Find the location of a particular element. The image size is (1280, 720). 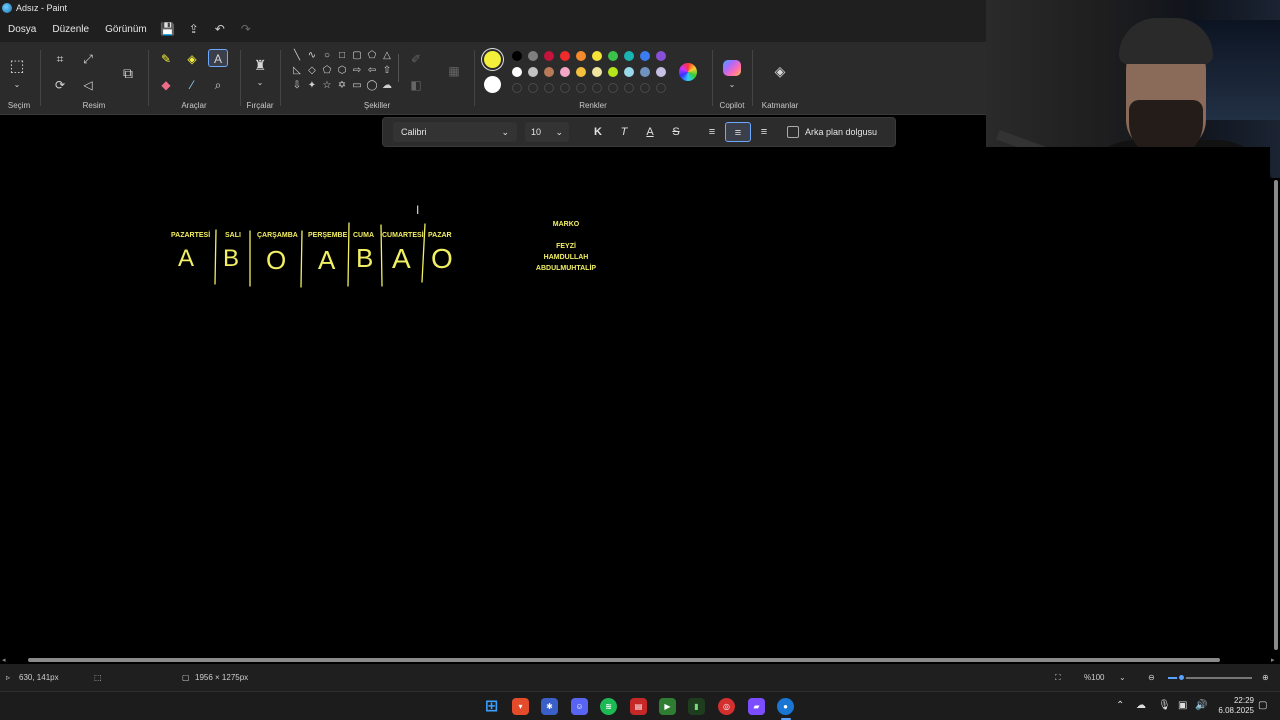

volume-icon: 🔊 is located at coordinates (1201, 705).